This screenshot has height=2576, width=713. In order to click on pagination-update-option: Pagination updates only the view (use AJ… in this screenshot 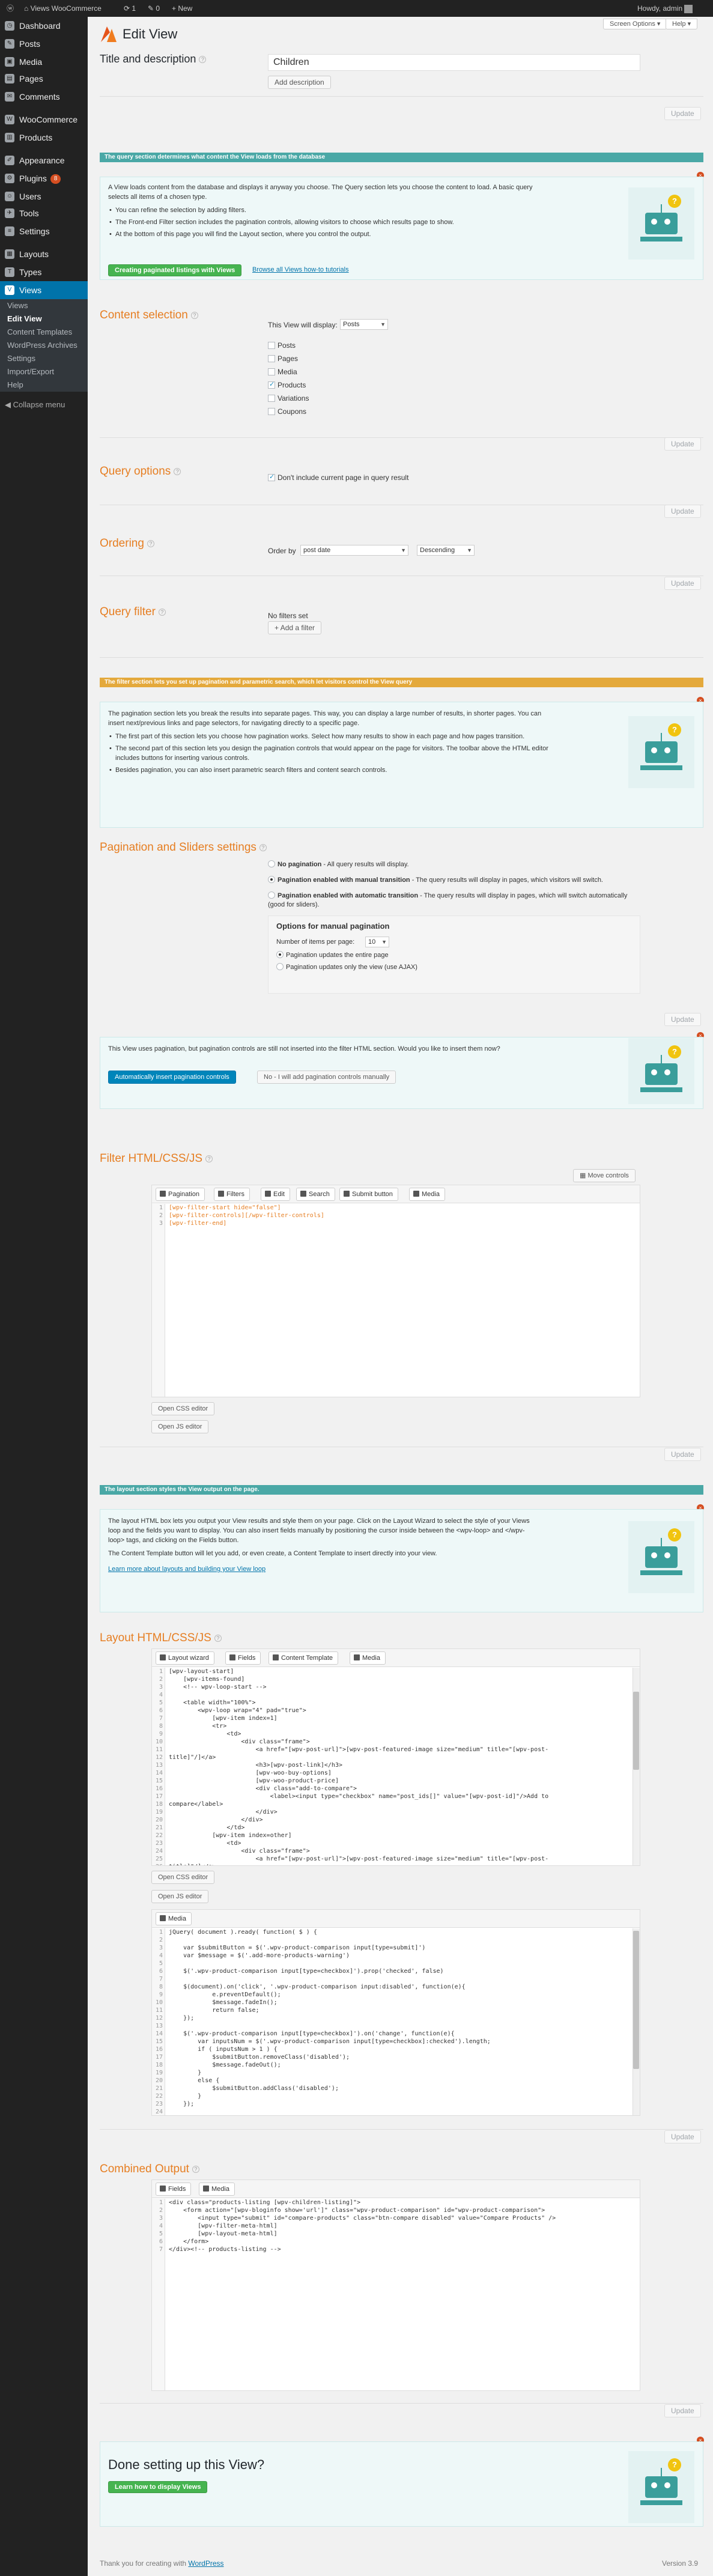, I will do `click(346, 967)`.